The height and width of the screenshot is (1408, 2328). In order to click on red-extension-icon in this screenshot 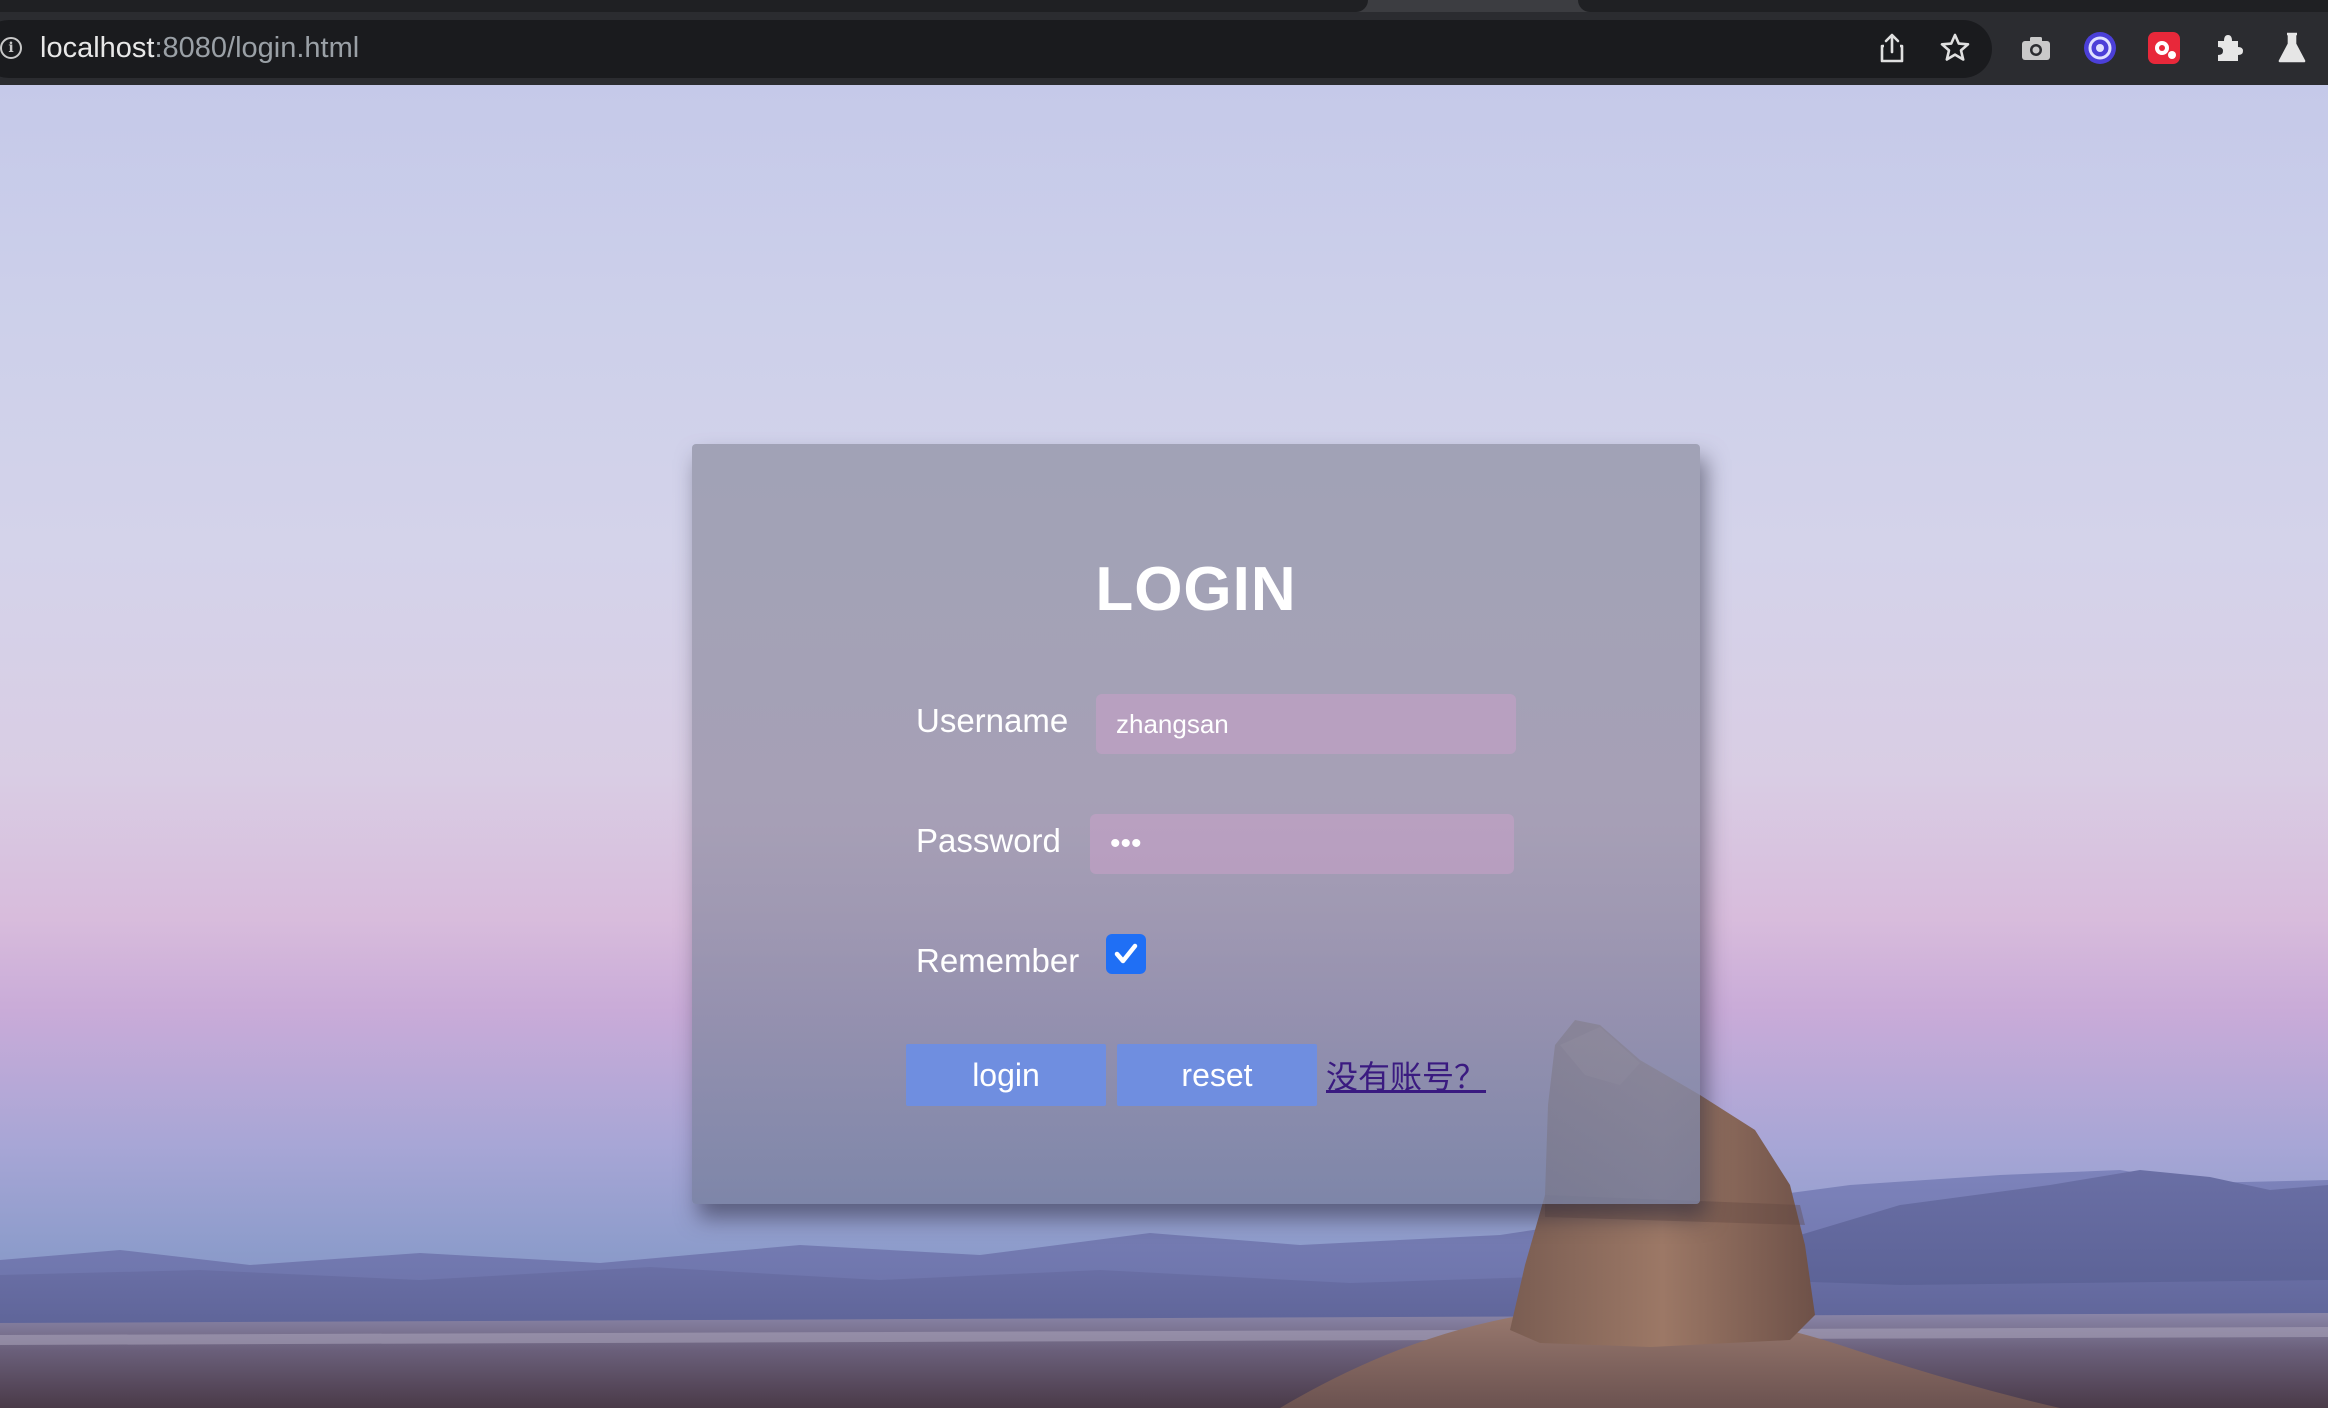, I will do `click(2164, 48)`.